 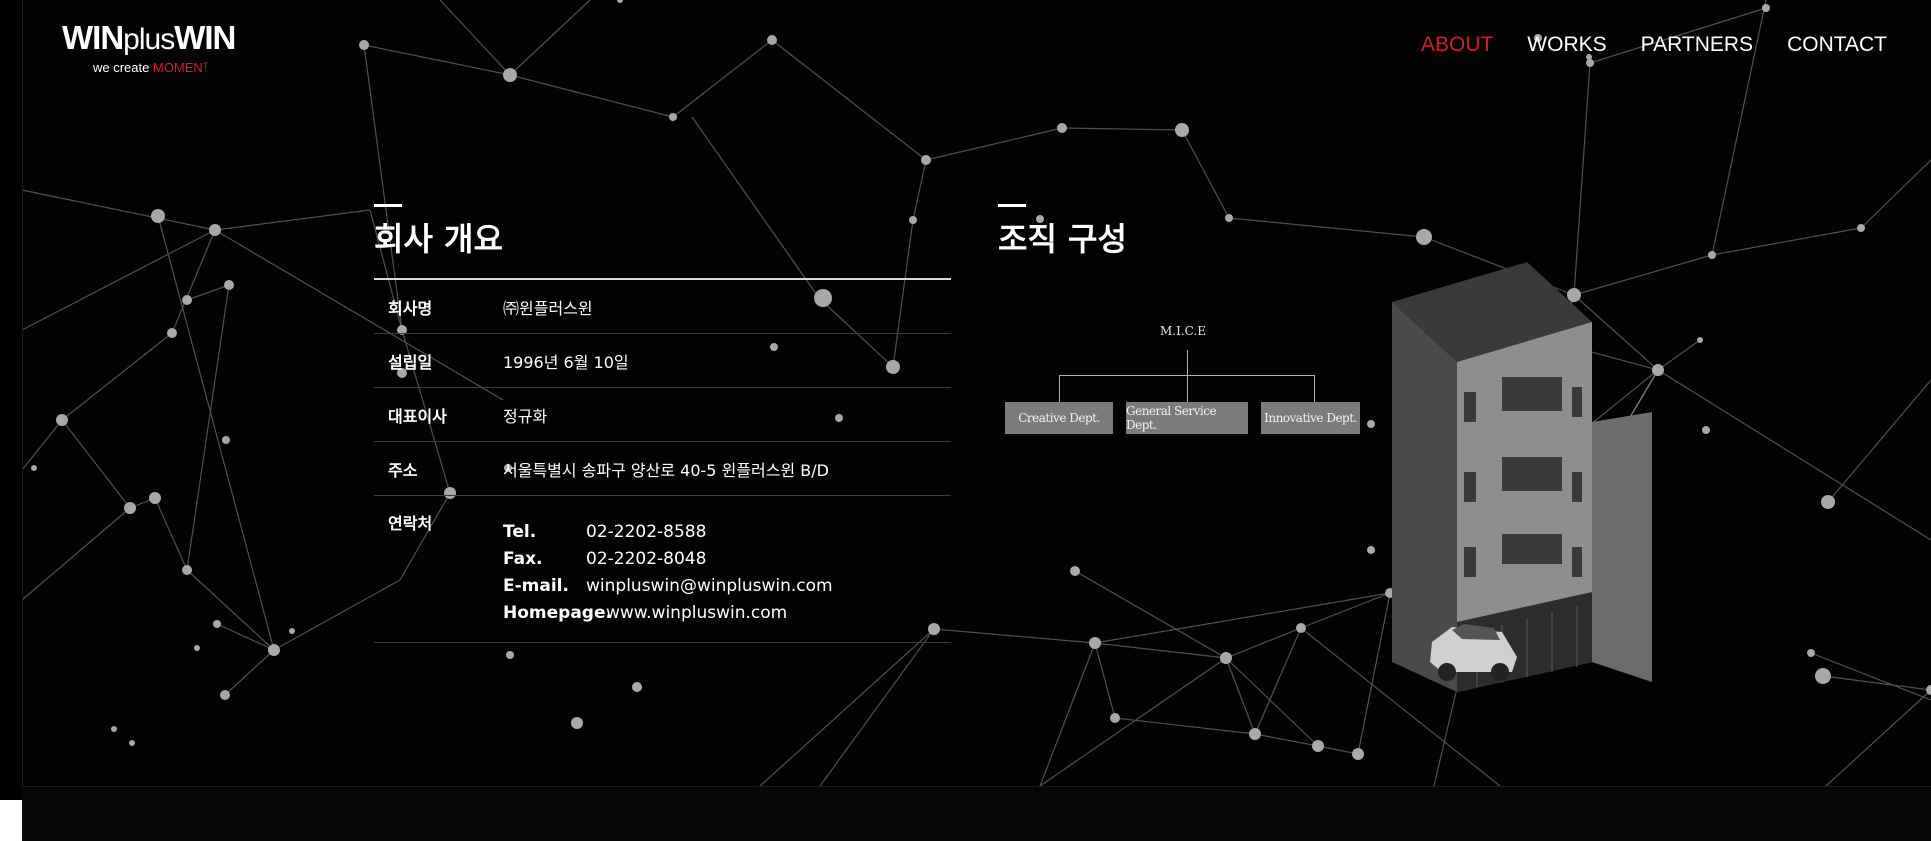 What do you see at coordinates (1187, 418) in the screenshot?
I see `dept-general-service: General Service Dept.` at bounding box center [1187, 418].